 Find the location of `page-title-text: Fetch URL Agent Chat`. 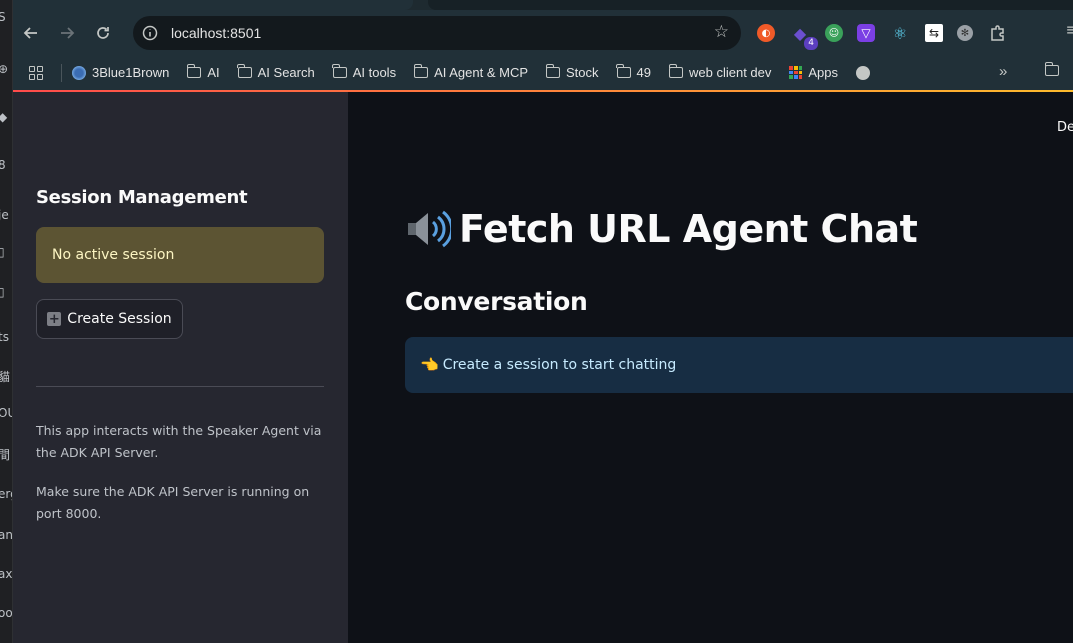

page-title-text: Fetch URL Agent Chat is located at coordinates (688, 229).